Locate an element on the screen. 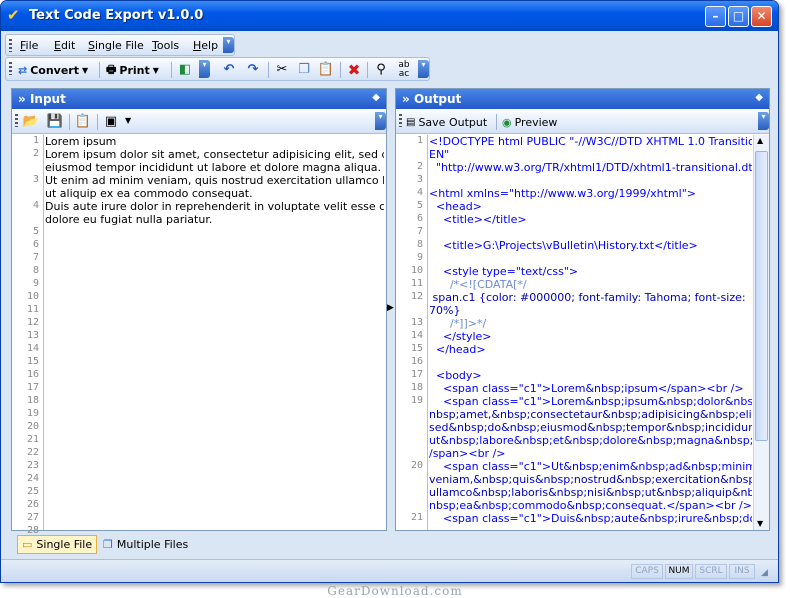 The image size is (790, 598). convert-label: Convert is located at coordinates (54, 70).